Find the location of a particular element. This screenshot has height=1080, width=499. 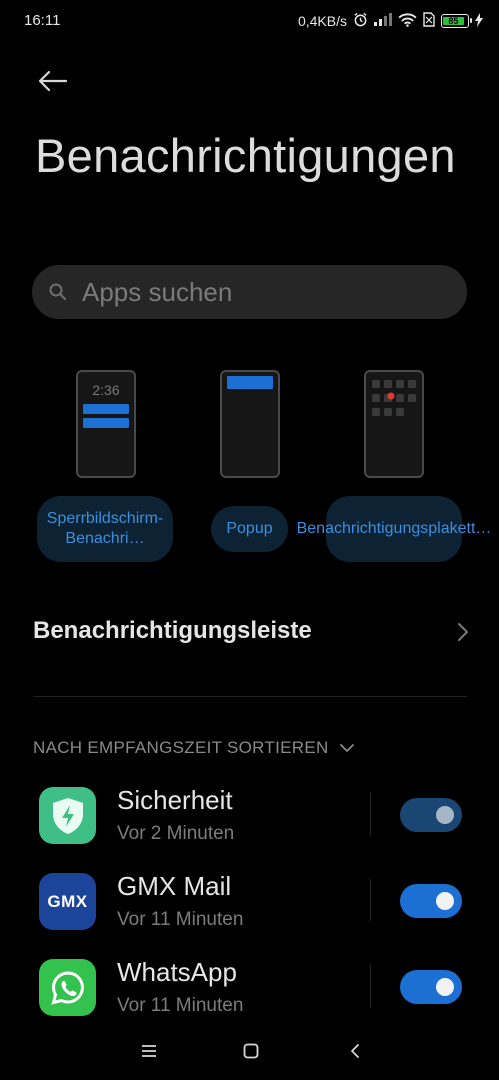

gmx-logo-text: GMX is located at coordinates (67, 901).